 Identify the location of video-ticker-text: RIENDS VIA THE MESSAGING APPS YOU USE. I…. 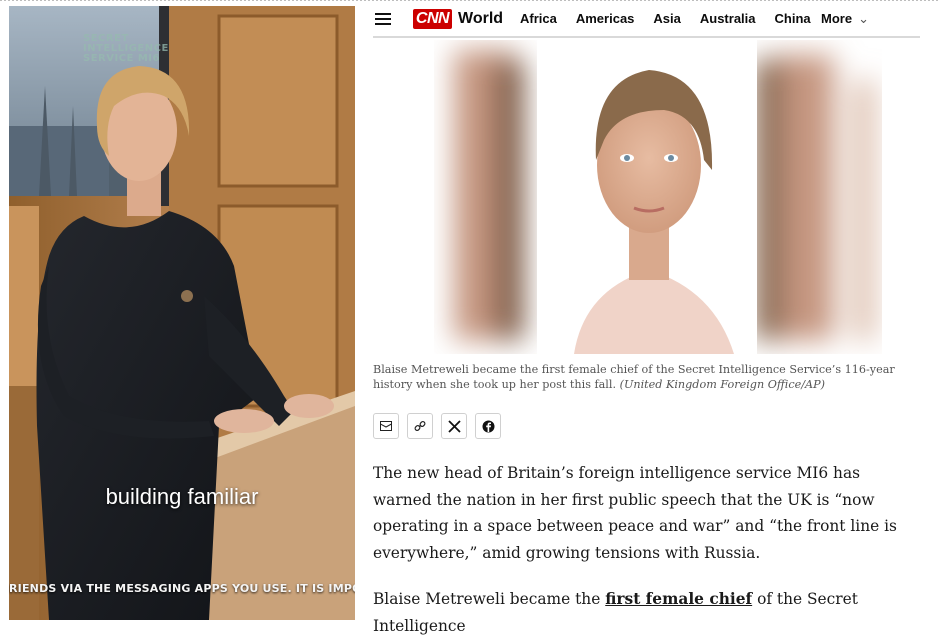
(182, 588).